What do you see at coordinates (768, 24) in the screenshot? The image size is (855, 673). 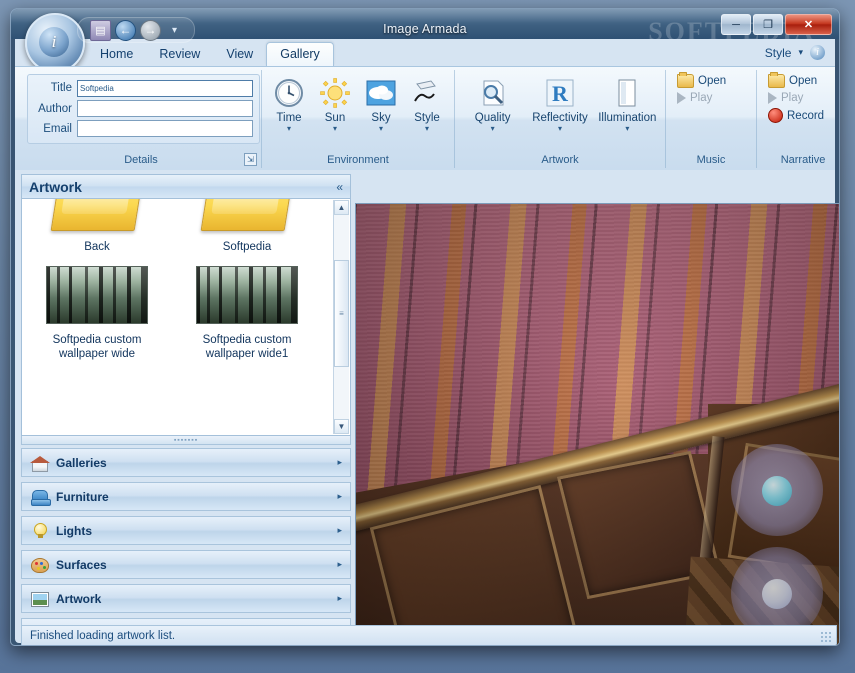 I see `maximize-button: ❐` at bounding box center [768, 24].